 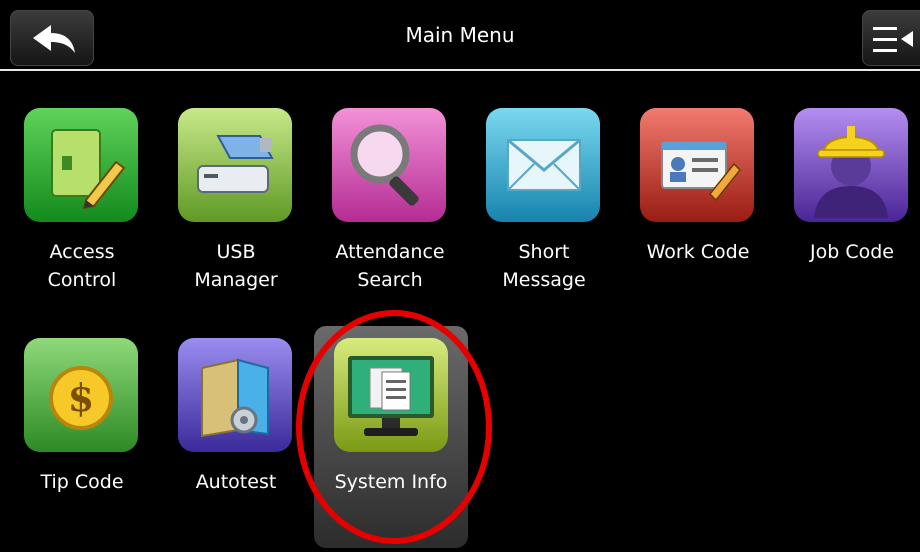 I want to click on tile-job-code: Job Code, so click(x=852, y=203).